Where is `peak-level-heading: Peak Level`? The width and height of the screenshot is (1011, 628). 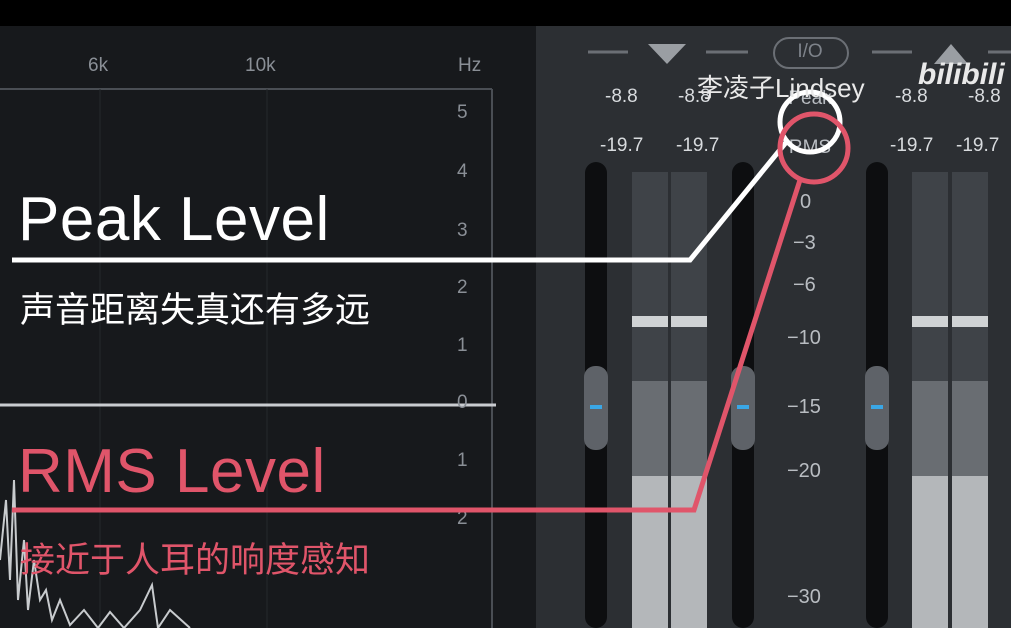 peak-level-heading: Peak Level is located at coordinates (174, 219).